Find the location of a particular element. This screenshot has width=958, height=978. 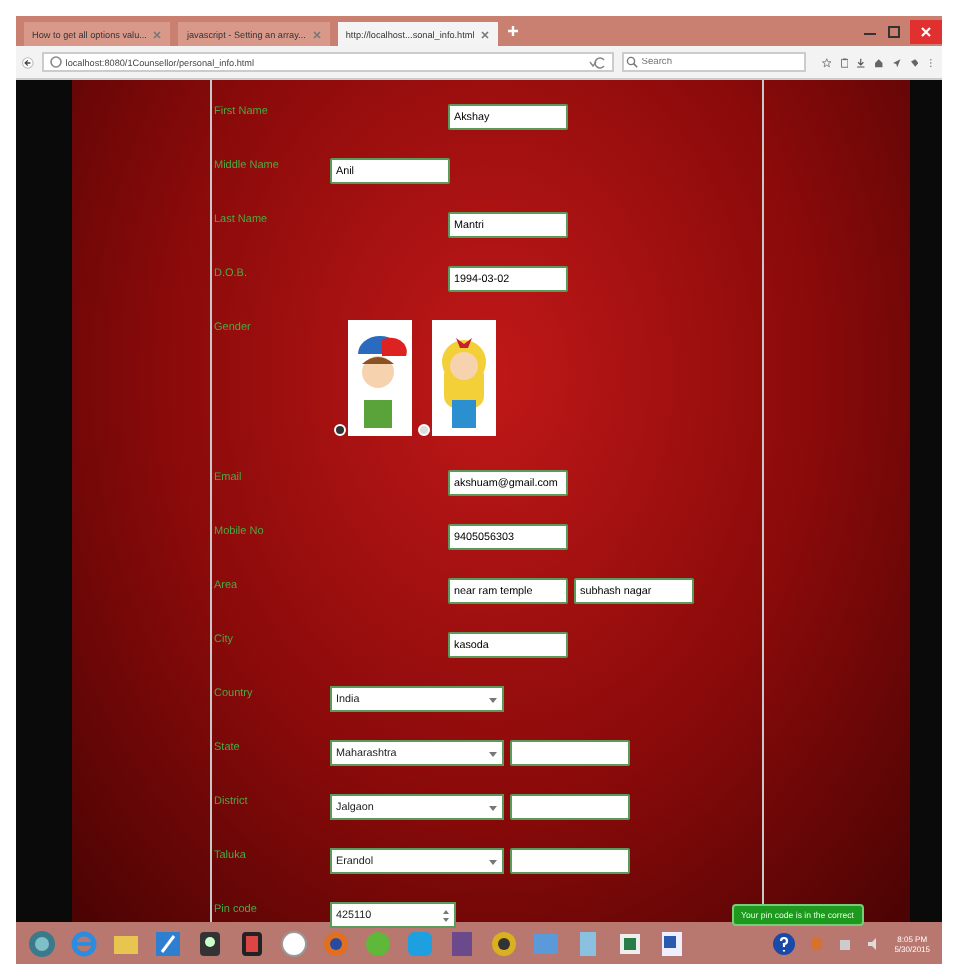

plus-icon is located at coordinates (513, 31).